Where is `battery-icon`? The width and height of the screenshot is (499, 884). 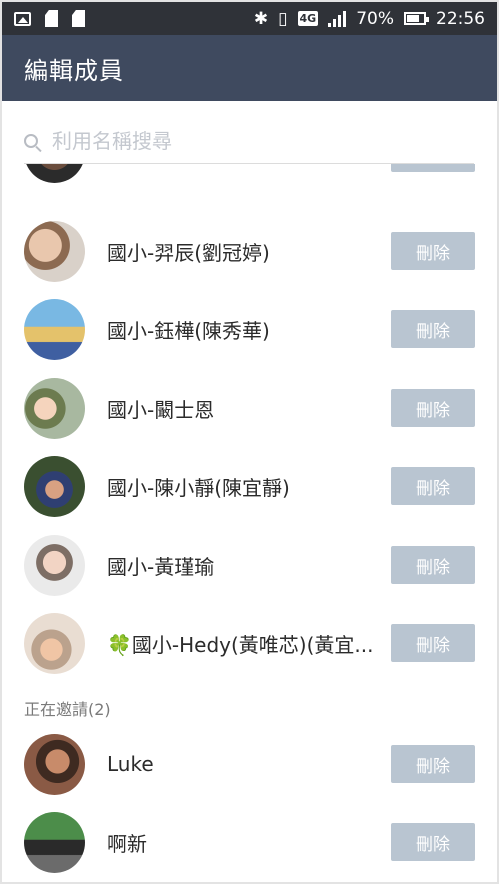
battery-icon is located at coordinates (416, 18).